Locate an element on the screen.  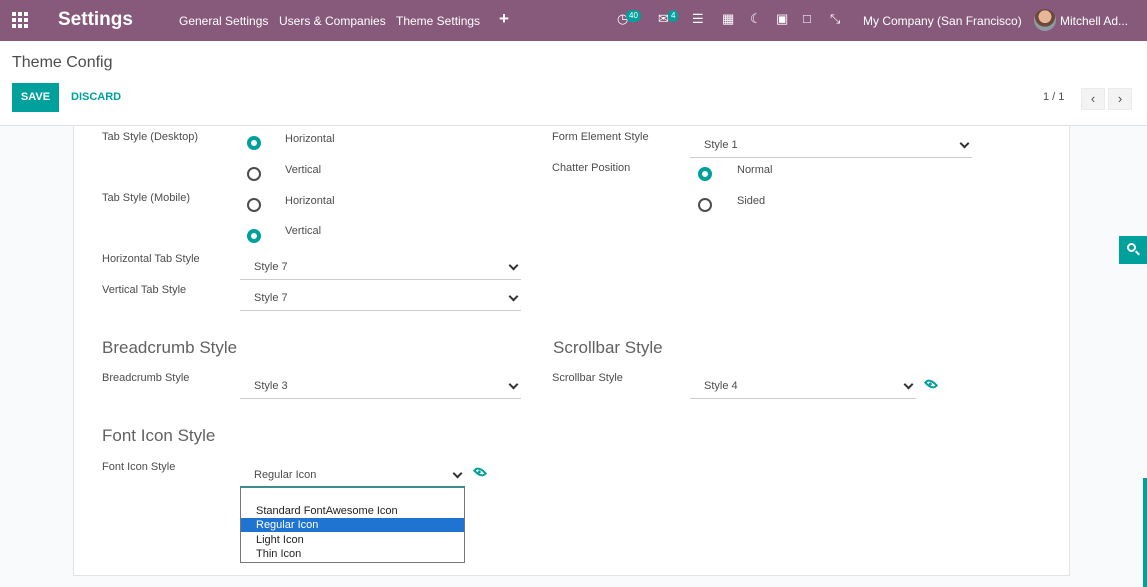
tab-mobile-vertical-radio is located at coordinates (254, 236).